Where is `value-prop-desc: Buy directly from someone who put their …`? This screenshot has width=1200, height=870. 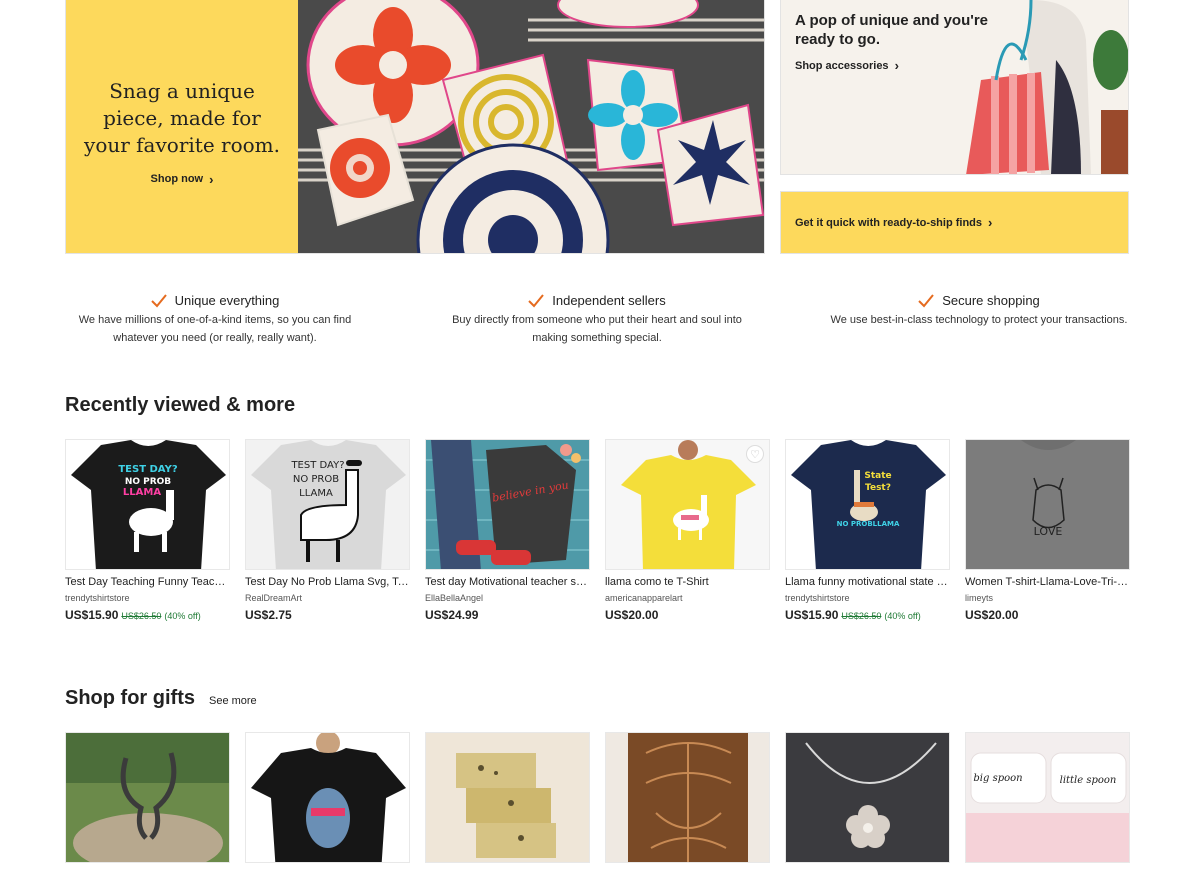
value-prop-desc: Buy directly from someone who put their … is located at coordinates (597, 329).